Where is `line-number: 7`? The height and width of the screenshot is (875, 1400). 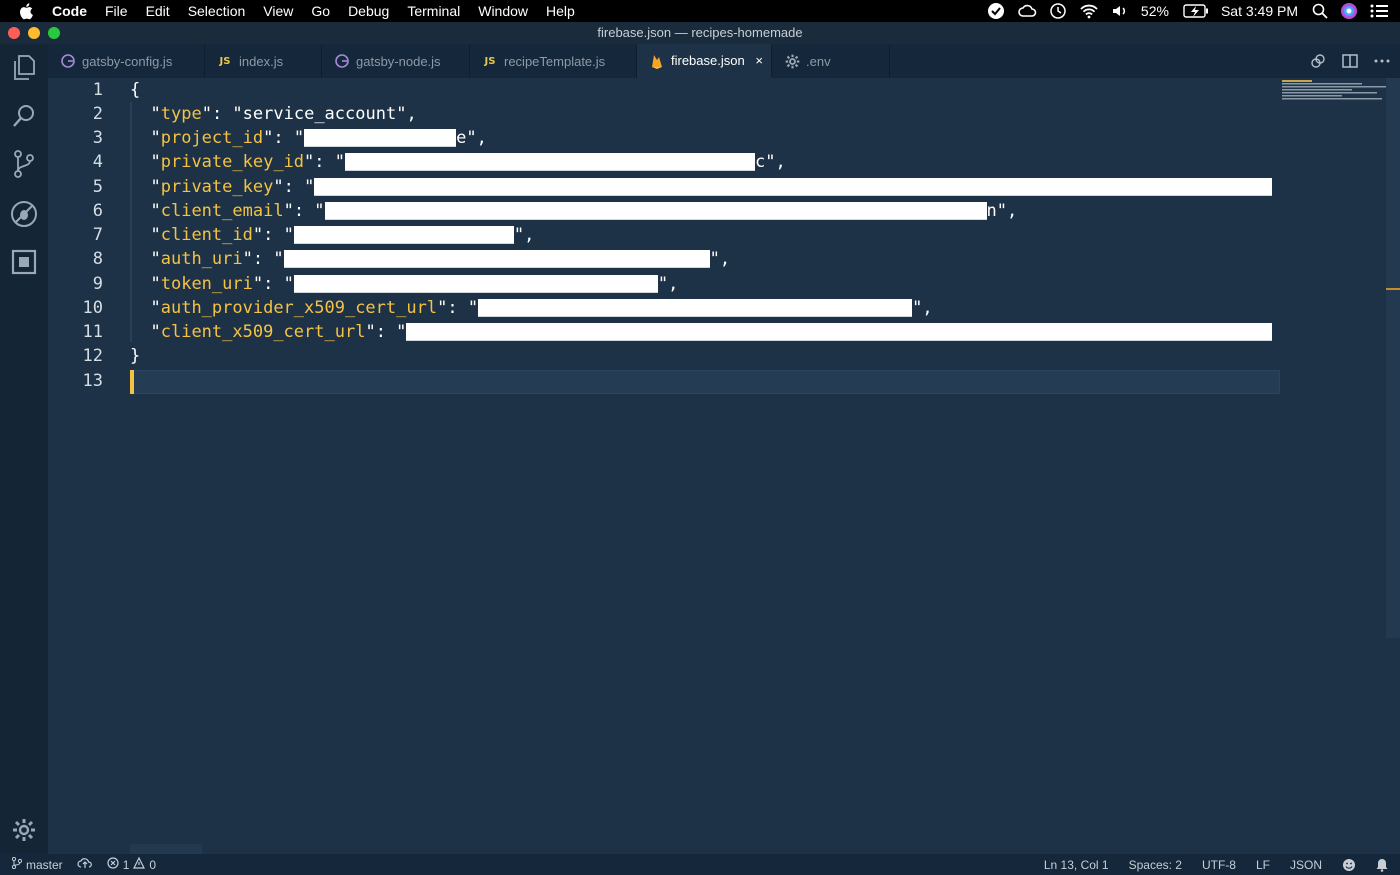 line-number: 7 is located at coordinates (97, 235).